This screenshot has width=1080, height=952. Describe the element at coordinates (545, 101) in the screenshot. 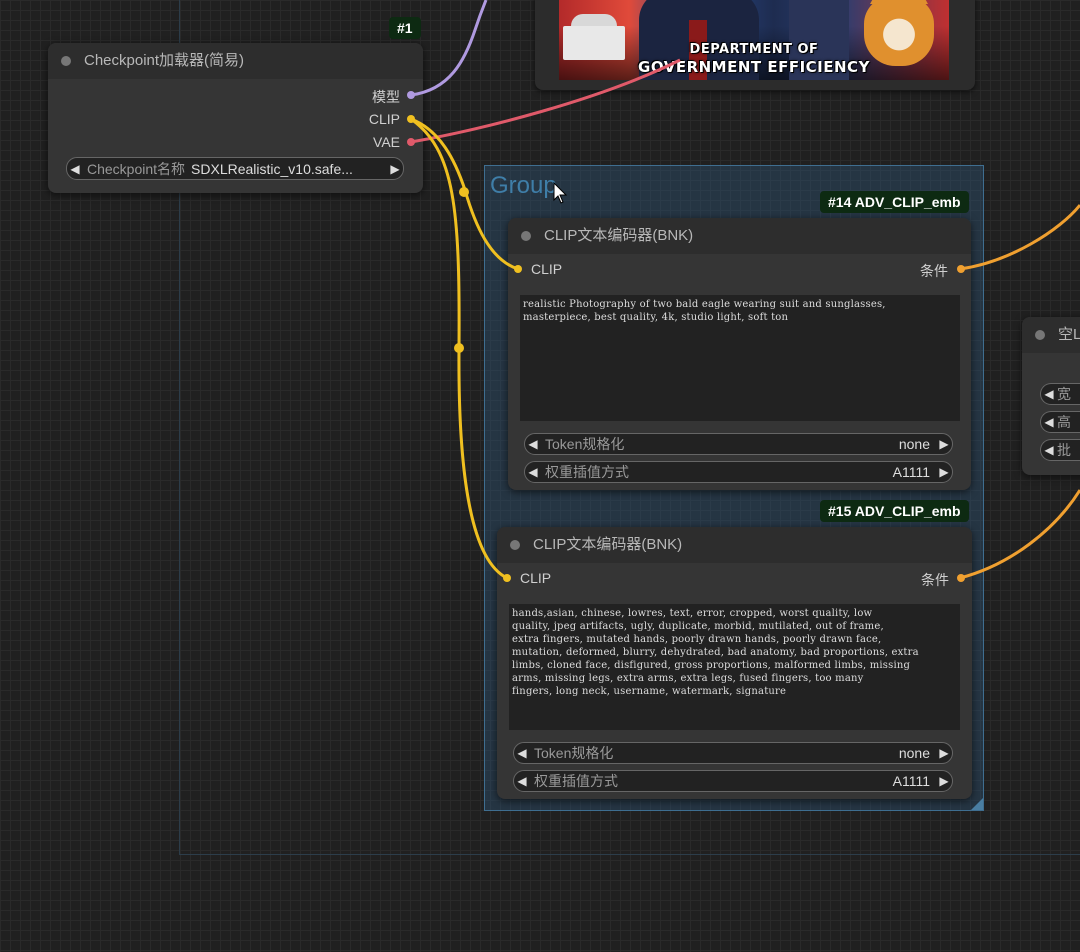

I see `vae-wire` at that location.